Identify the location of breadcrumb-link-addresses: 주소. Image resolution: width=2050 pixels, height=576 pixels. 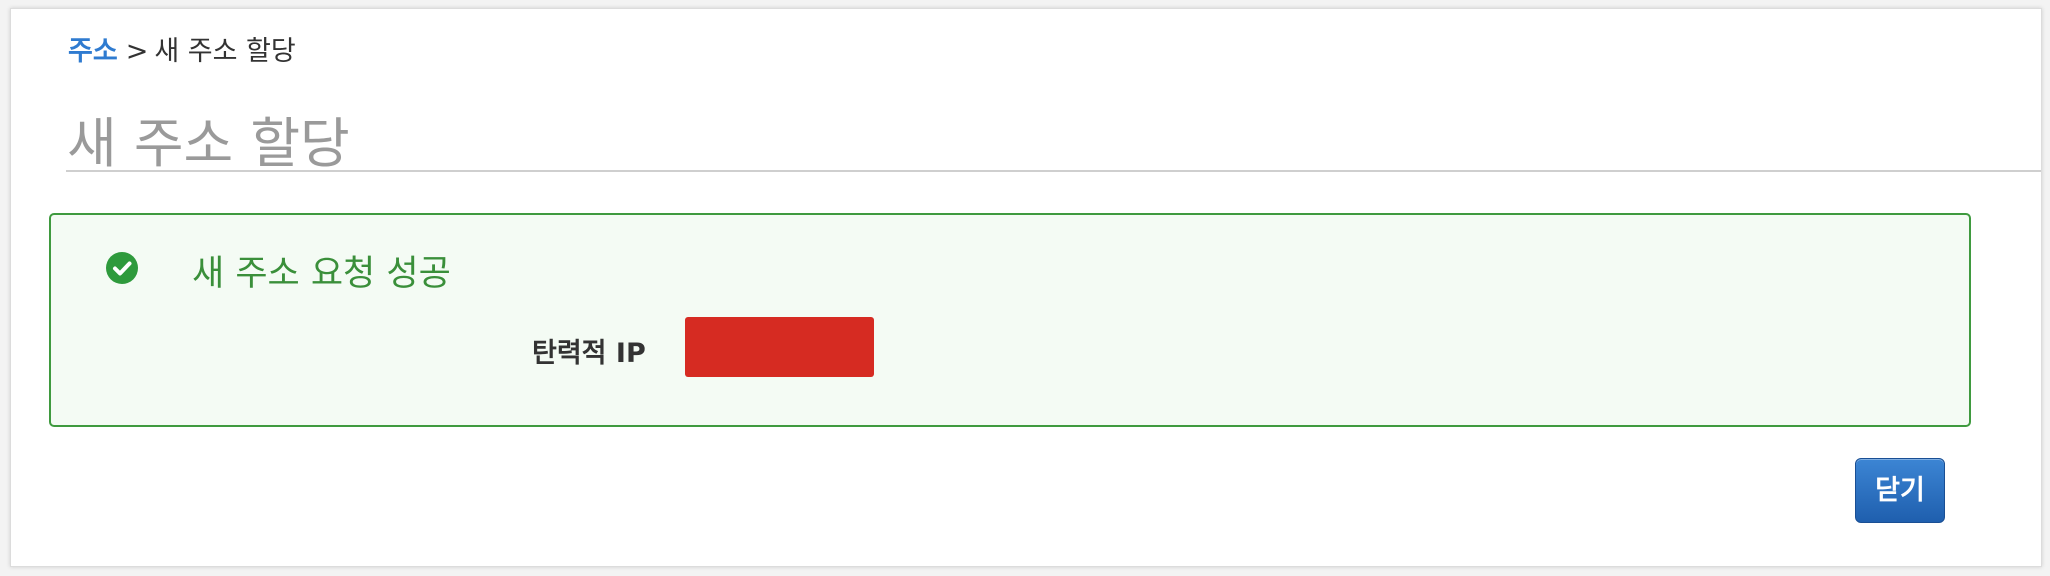
(93, 51).